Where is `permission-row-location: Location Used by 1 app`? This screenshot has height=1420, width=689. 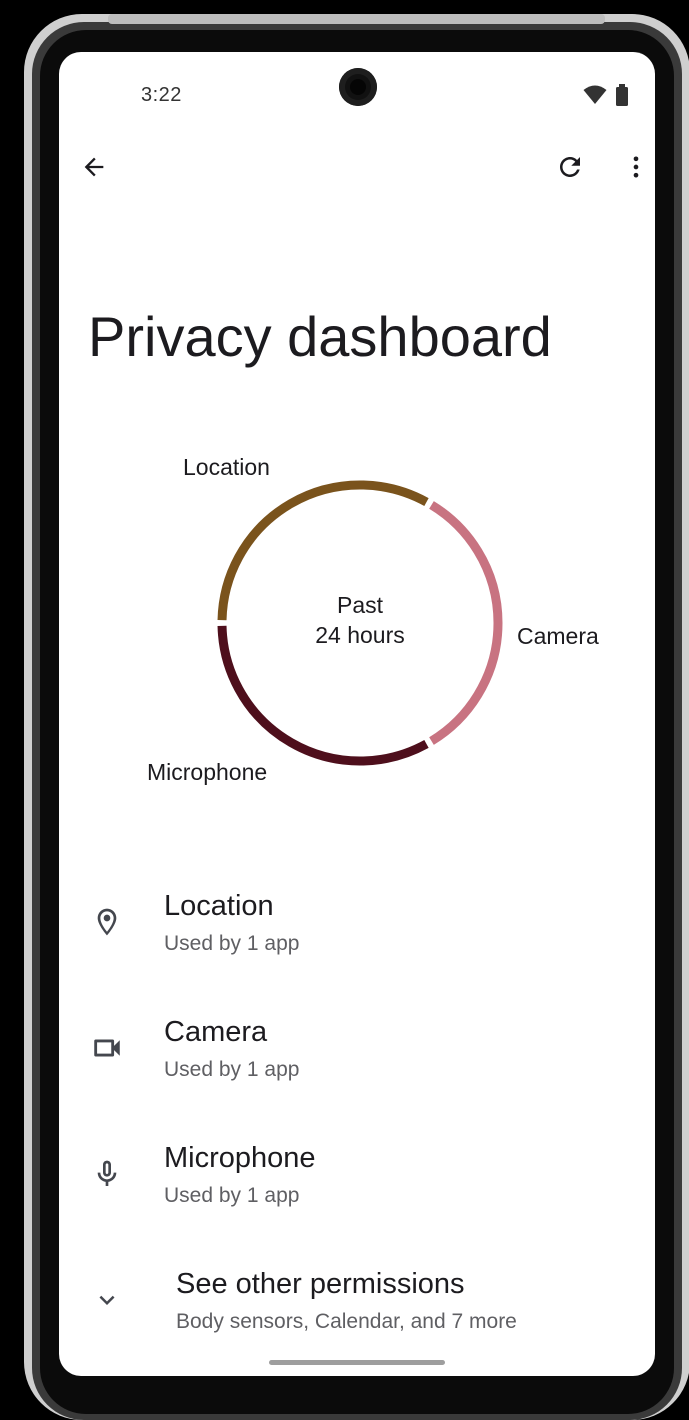
permission-row-location: Location Used by 1 app is located at coordinates (357, 928).